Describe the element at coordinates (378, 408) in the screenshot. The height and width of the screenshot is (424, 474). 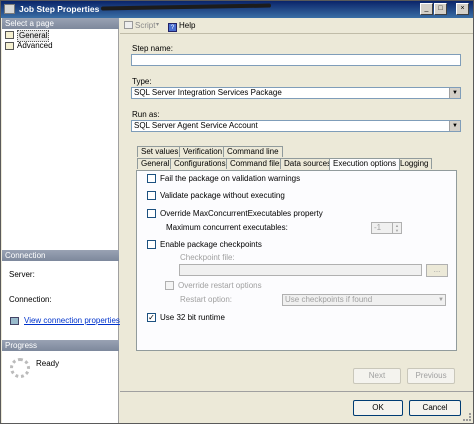
I see `ok-button: OK` at that location.